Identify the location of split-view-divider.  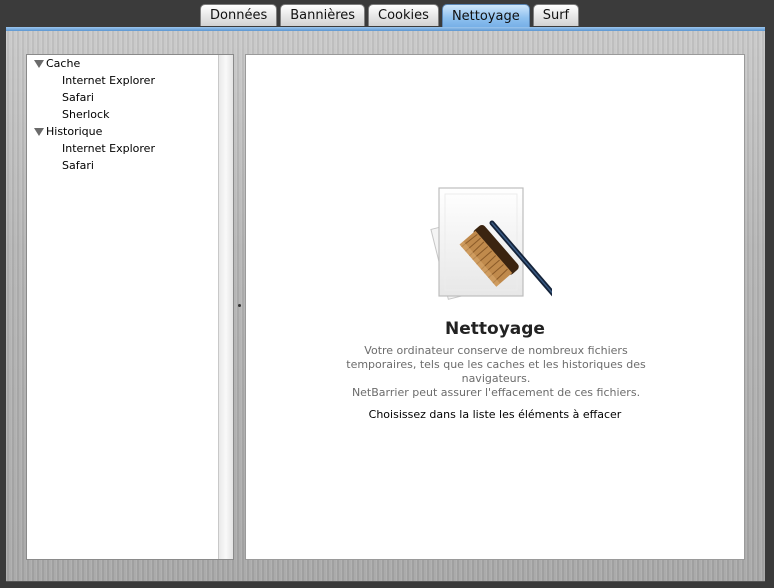
(239, 307).